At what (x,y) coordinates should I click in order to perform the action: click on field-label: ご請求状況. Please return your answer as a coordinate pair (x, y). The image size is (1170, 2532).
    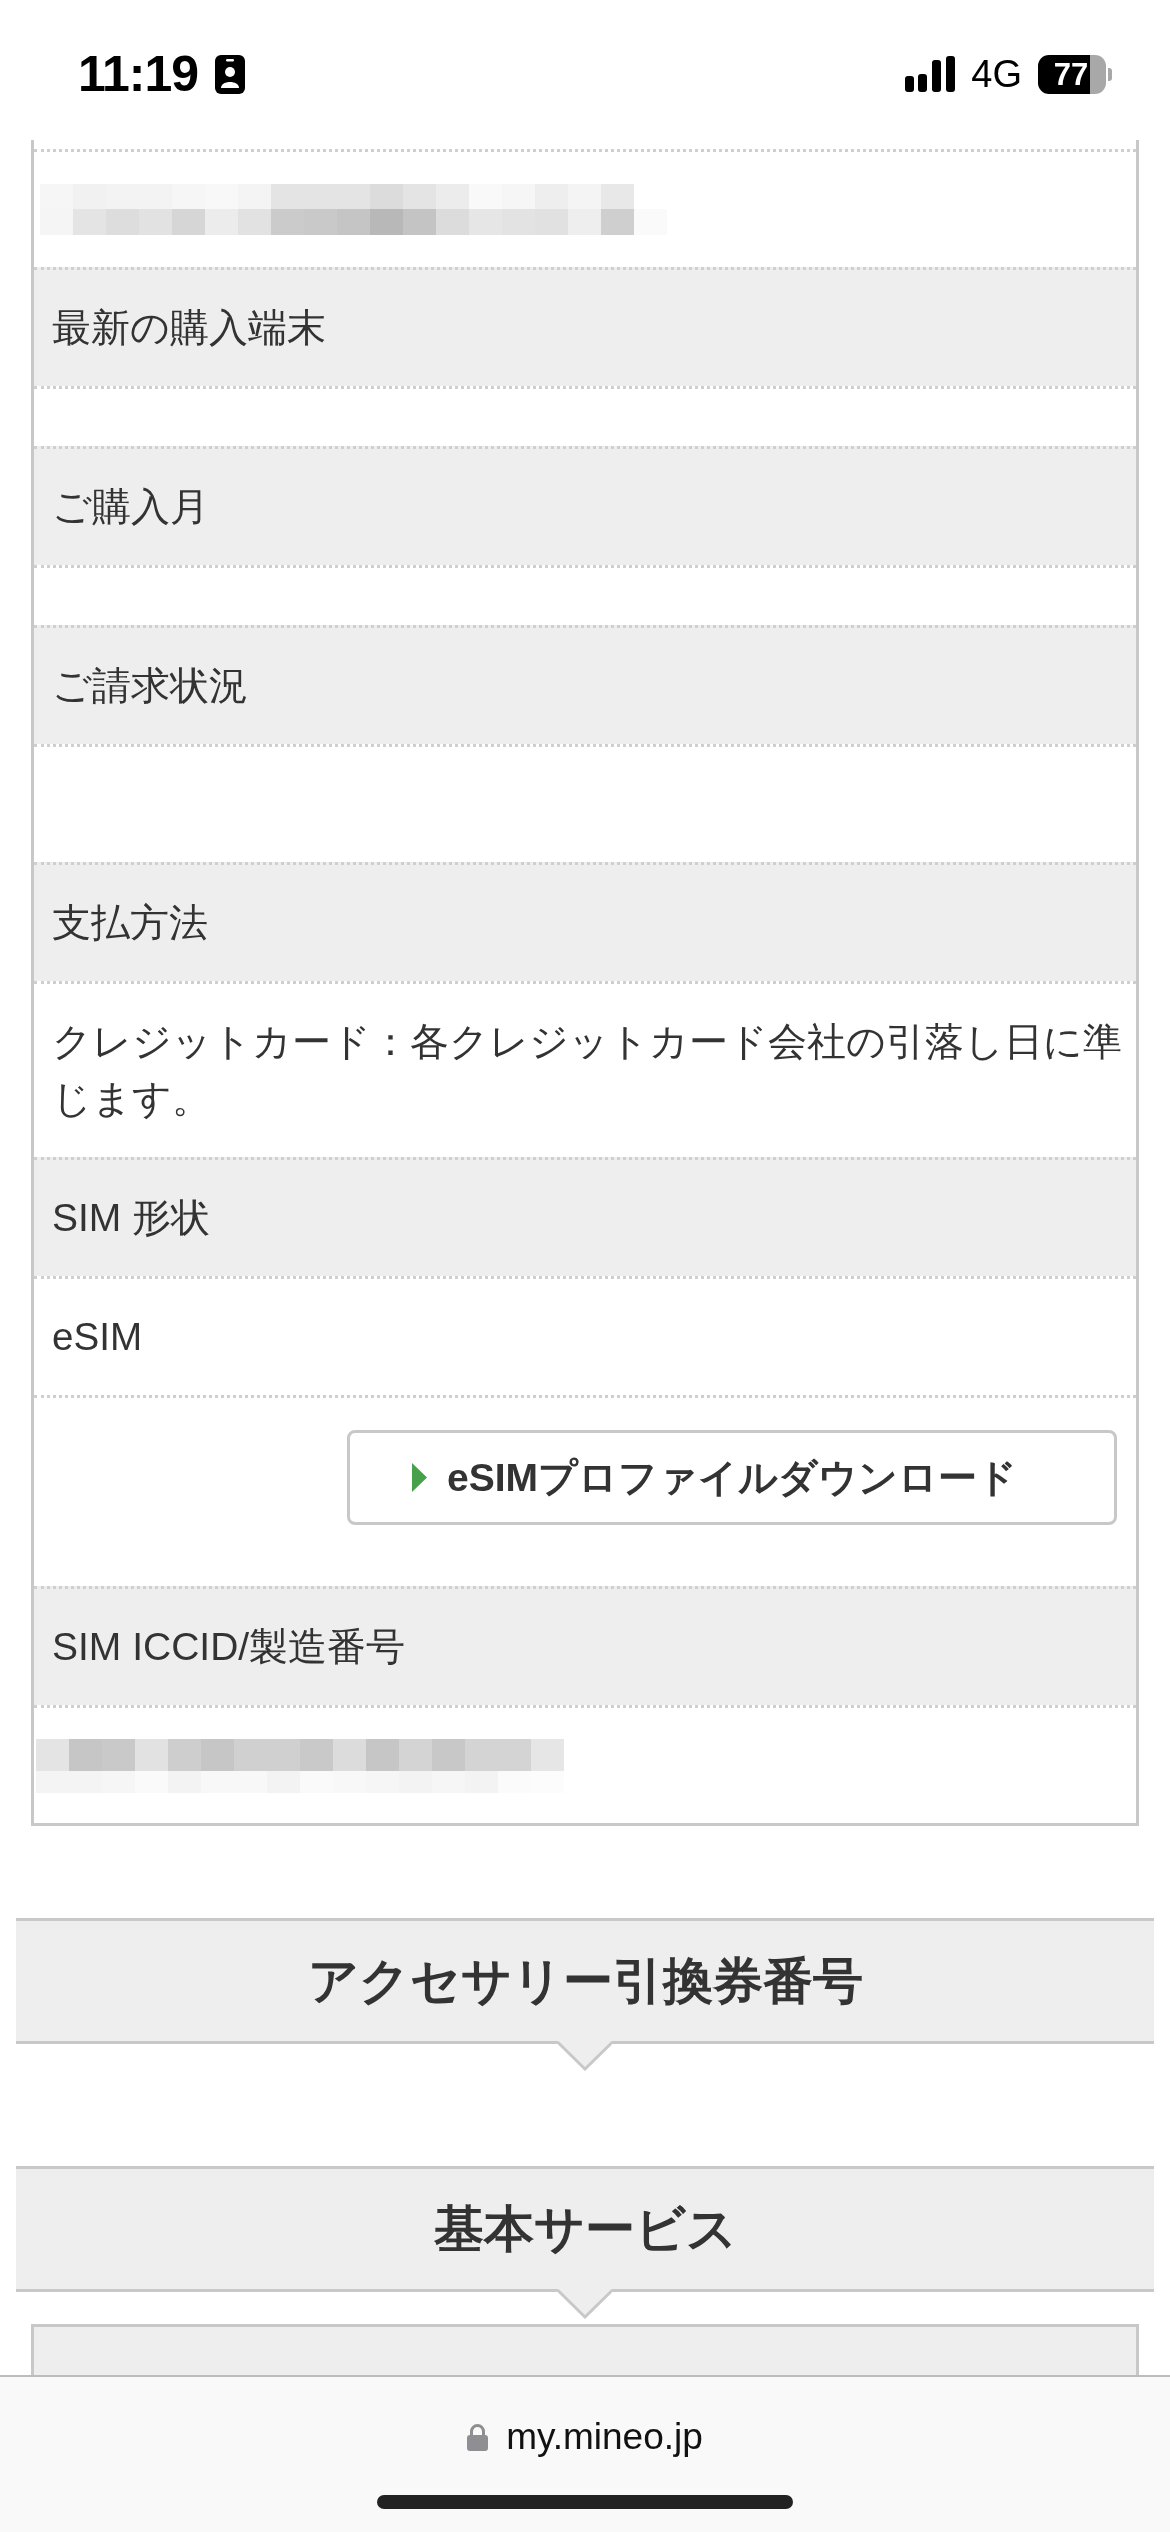
    Looking at the image, I should click on (585, 684).